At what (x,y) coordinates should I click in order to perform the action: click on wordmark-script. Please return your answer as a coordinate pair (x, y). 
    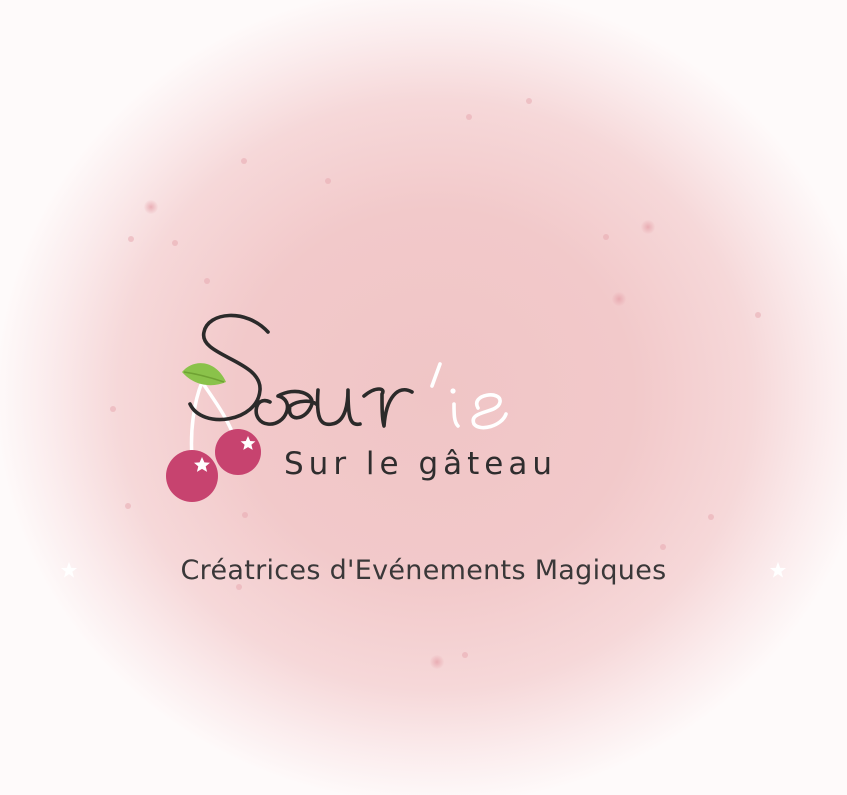
    Looking at the image, I should click on (348, 371).